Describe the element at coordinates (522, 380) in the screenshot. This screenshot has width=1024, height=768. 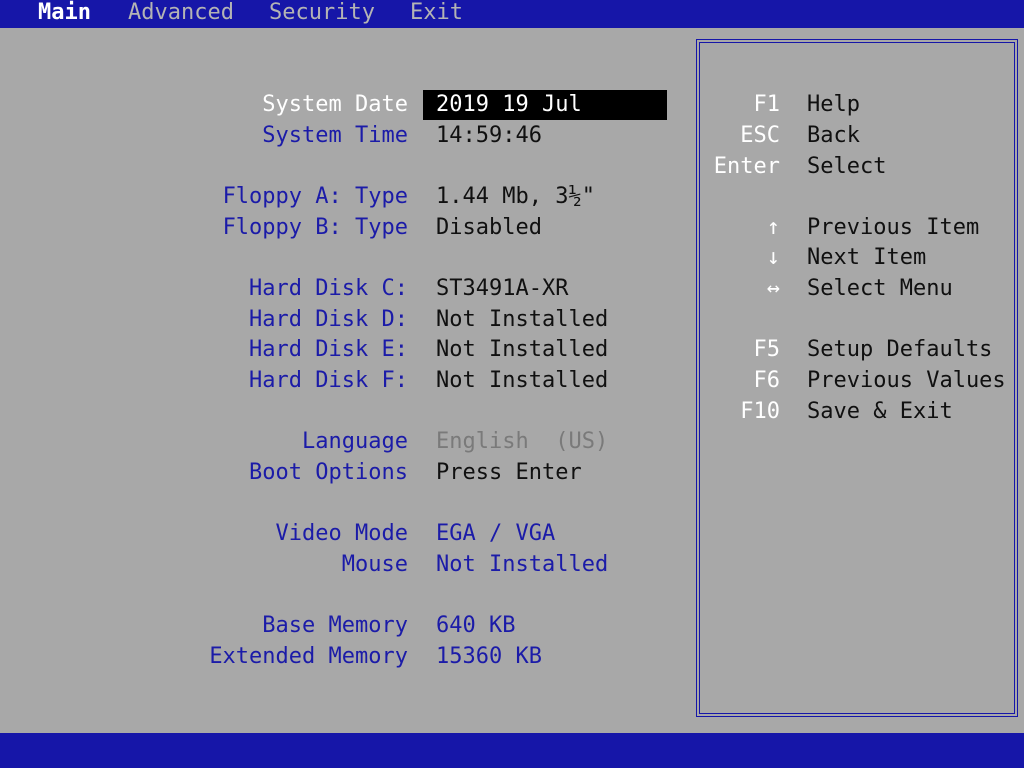
I see `hard-disk-f-field: Not Installed` at that location.